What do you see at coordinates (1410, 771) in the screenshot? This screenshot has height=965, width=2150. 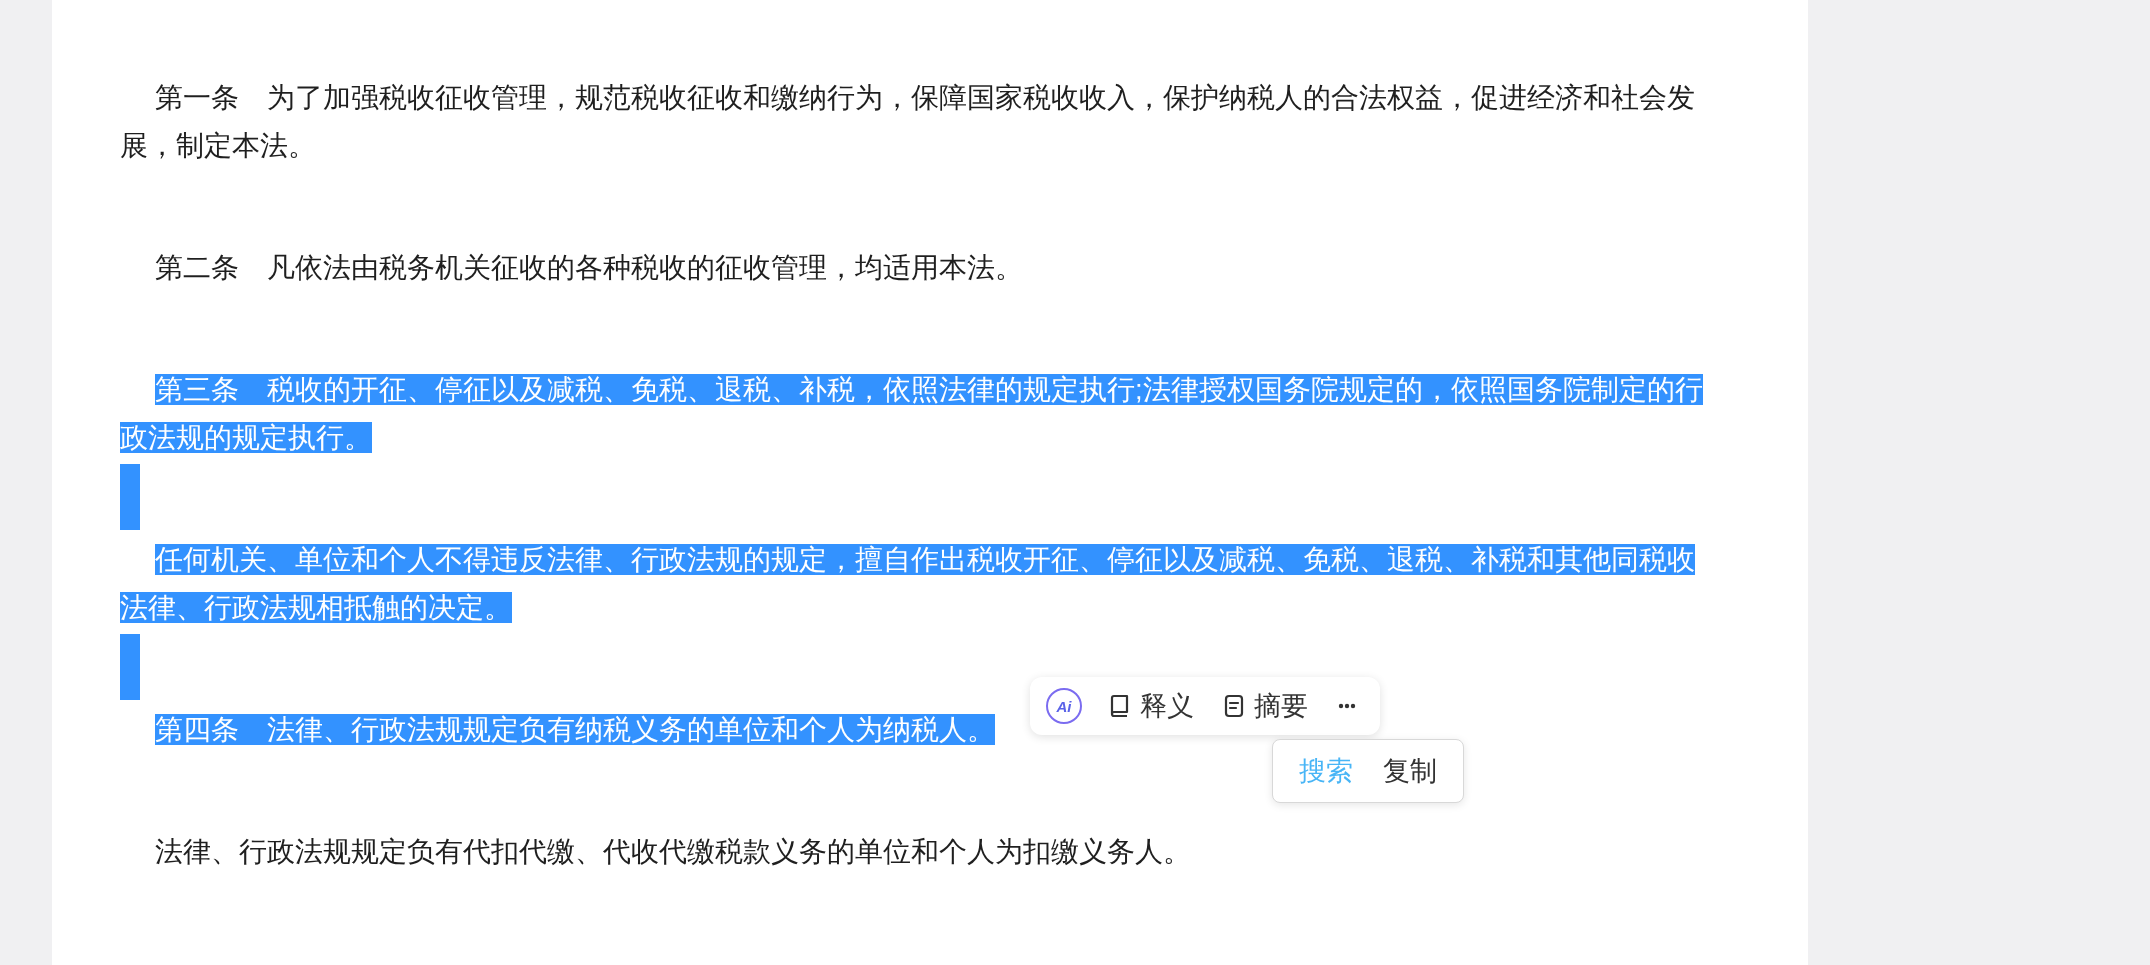 I see `menu-item: 复制` at bounding box center [1410, 771].